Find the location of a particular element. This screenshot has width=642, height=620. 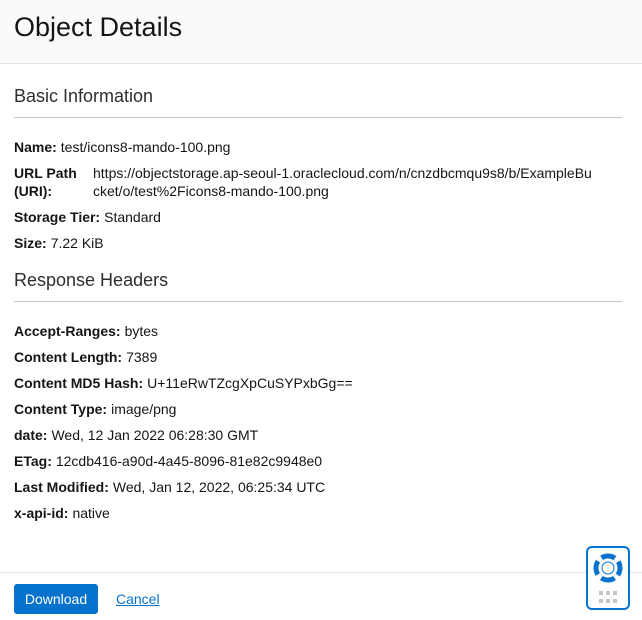

header-value: 7389 is located at coordinates (142, 357).